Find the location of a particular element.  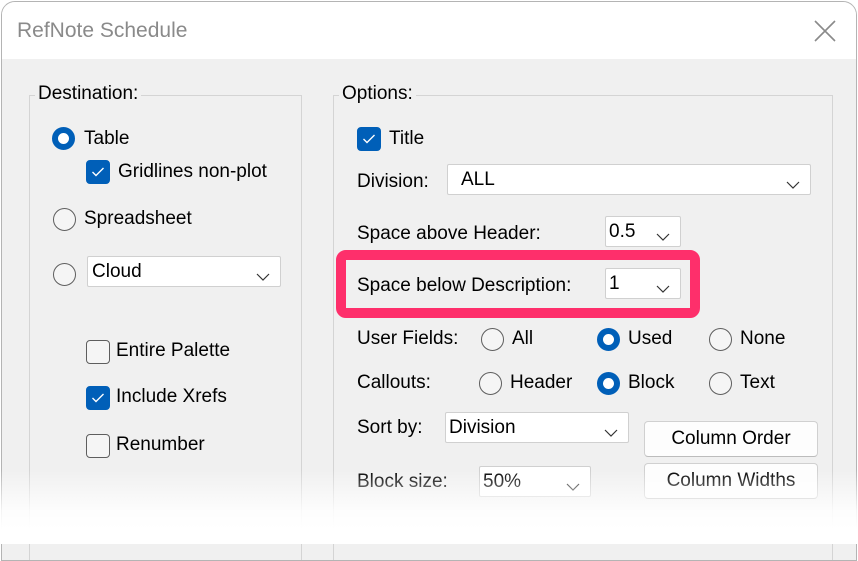

user-fields-used-radio is located at coordinates (608, 339).